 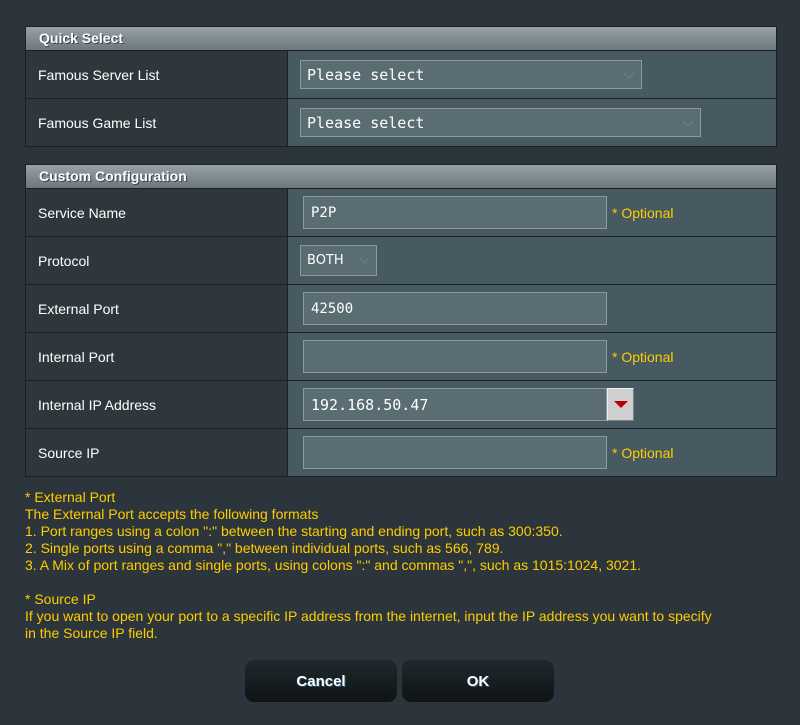 I want to click on protocol-field: BOTH, so click(x=532, y=260).